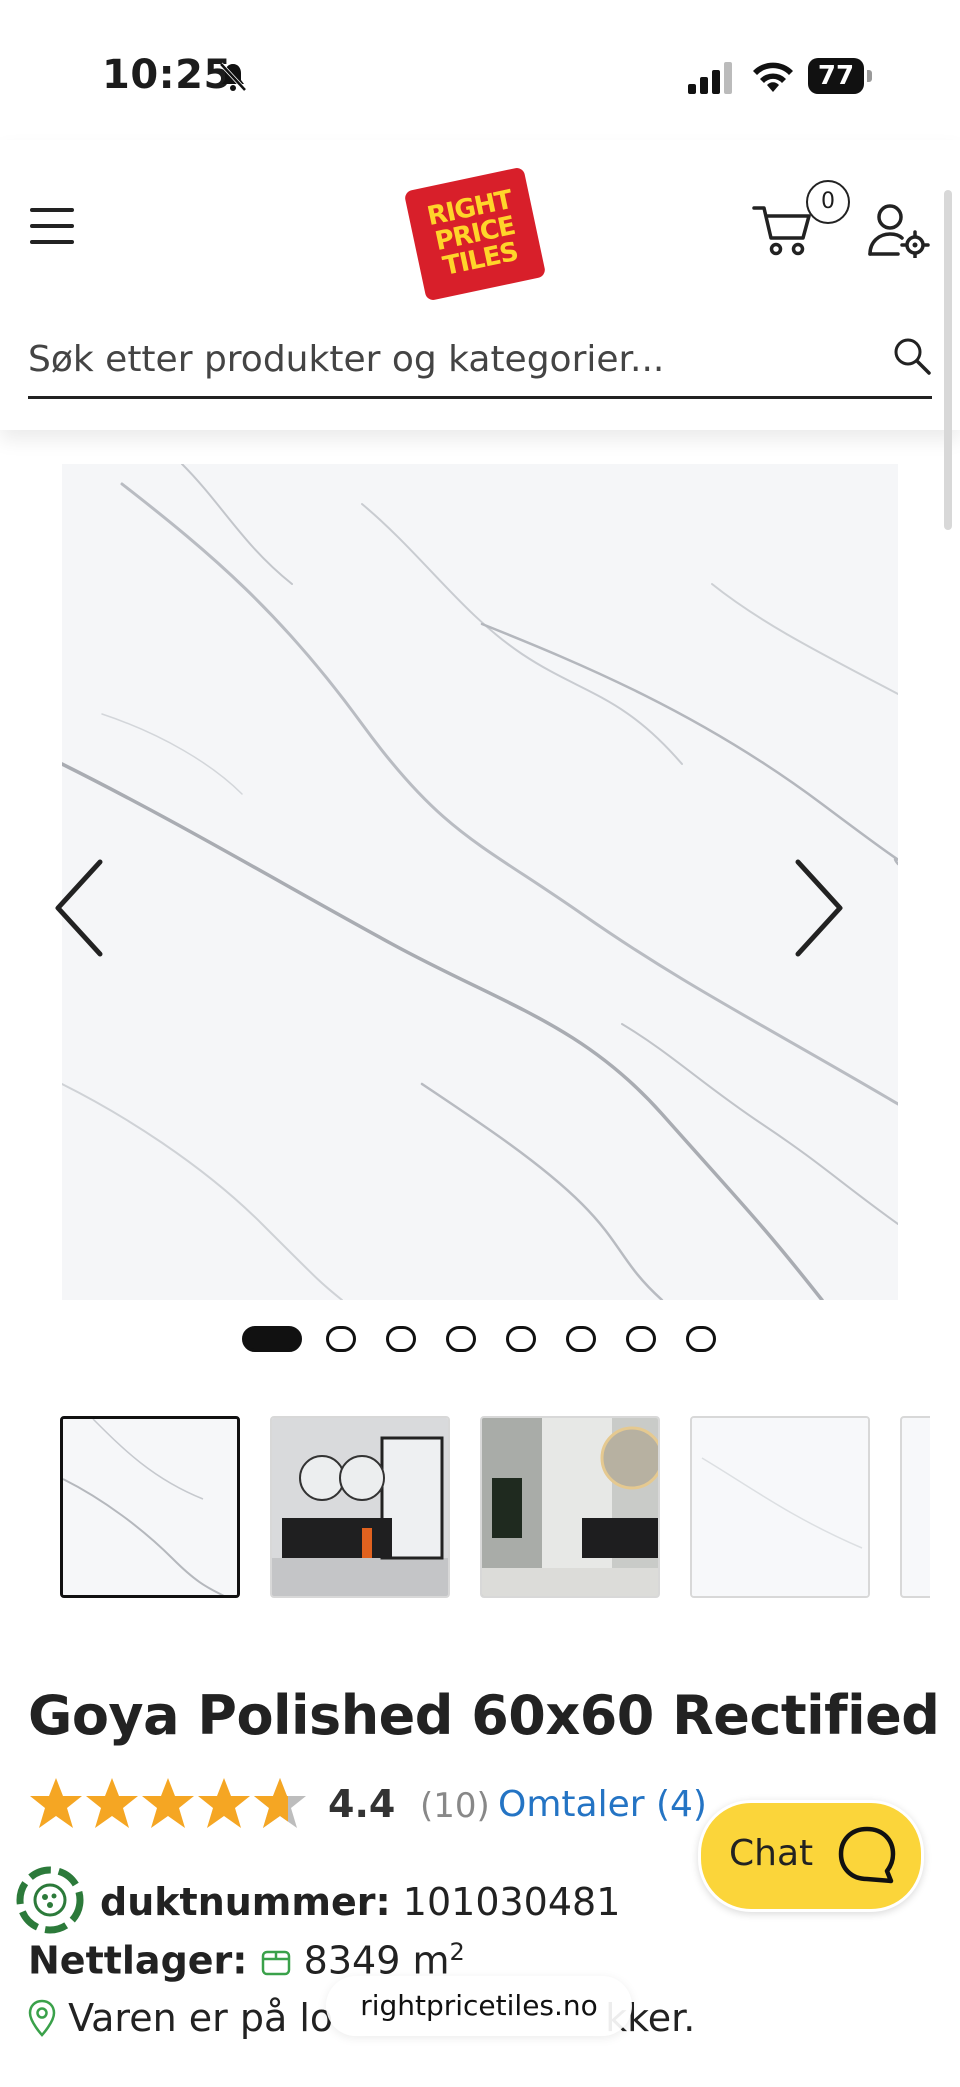  What do you see at coordinates (783, 230) in the screenshot?
I see `cart-icon` at bounding box center [783, 230].